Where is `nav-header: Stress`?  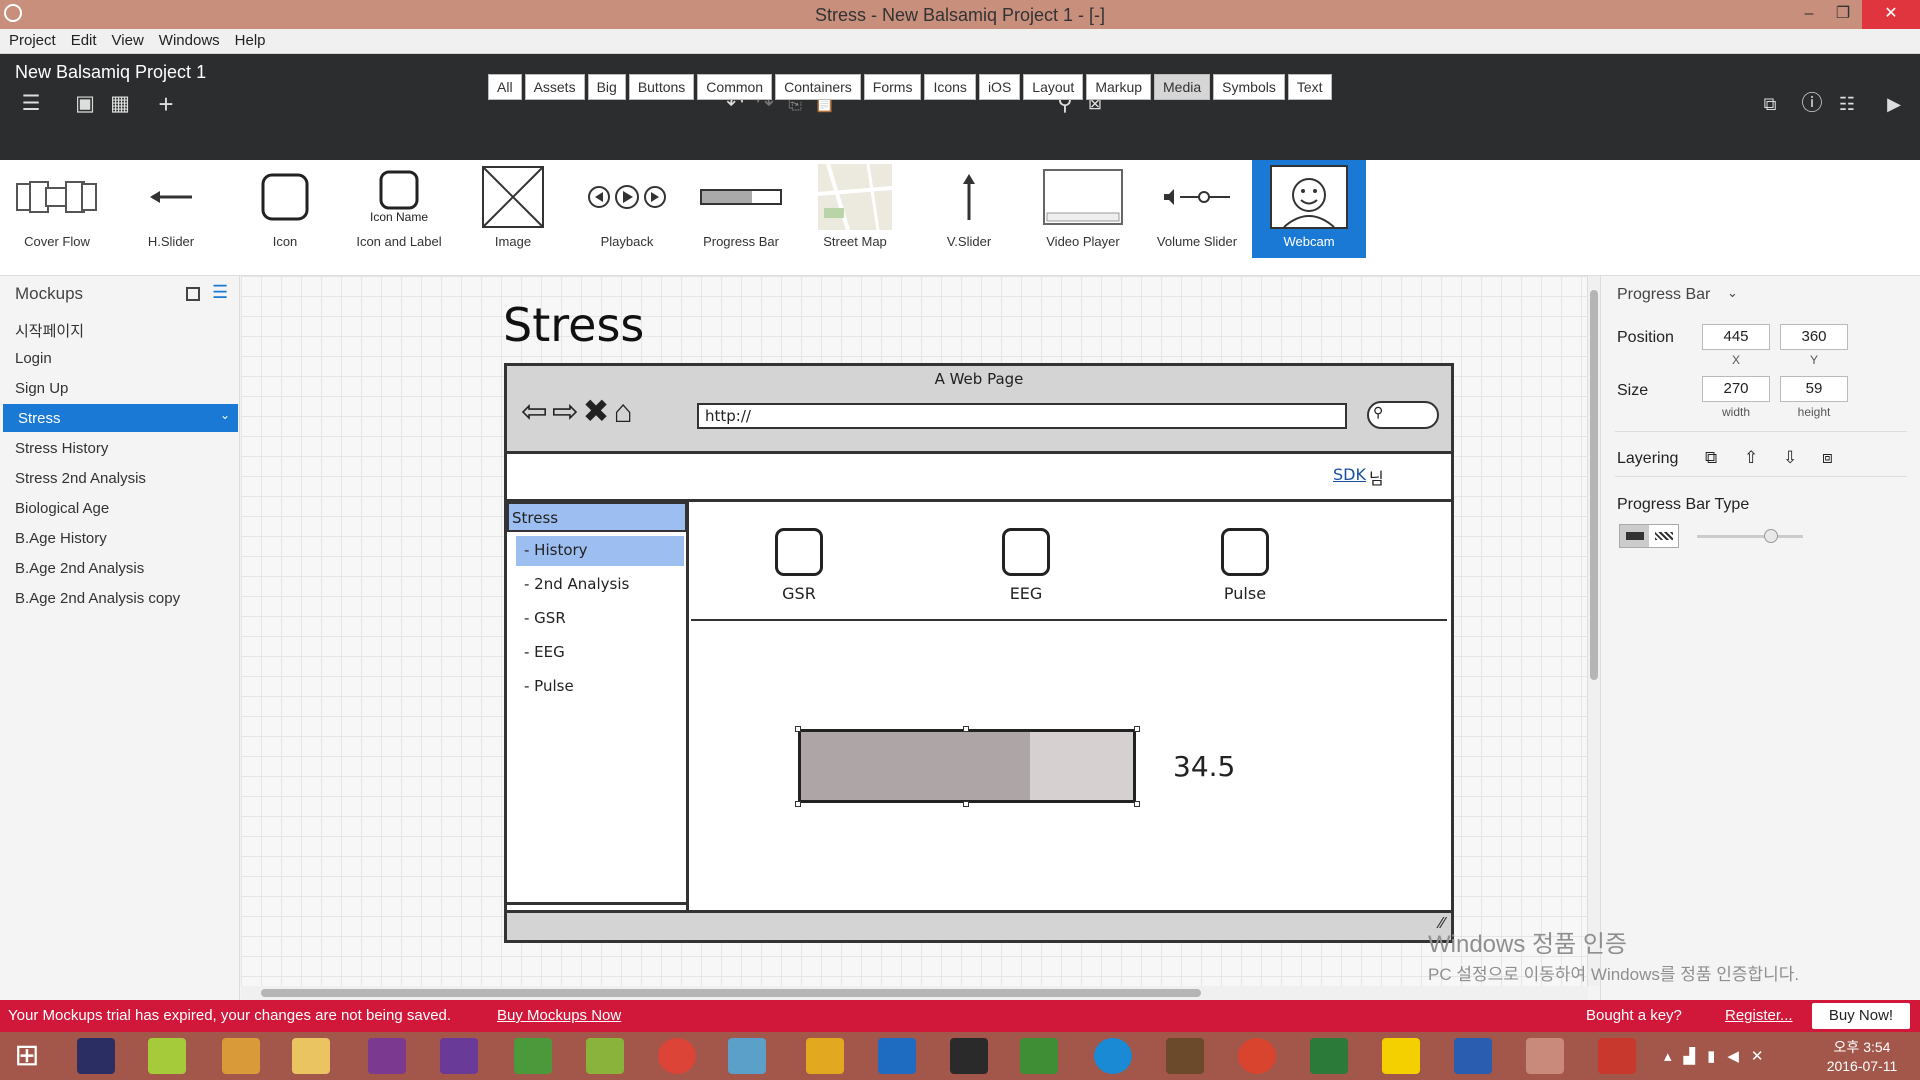 nav-header: Stress is located at coordinates (597, 517).